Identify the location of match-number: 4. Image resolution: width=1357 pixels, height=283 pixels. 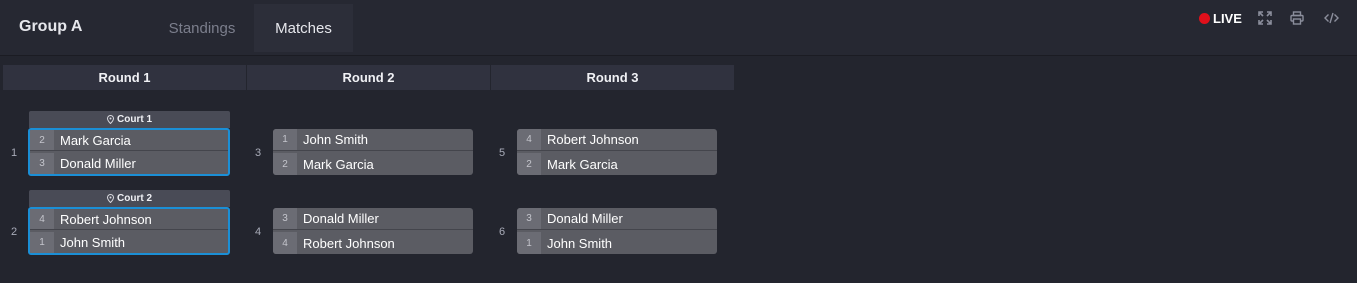
(258, 232).